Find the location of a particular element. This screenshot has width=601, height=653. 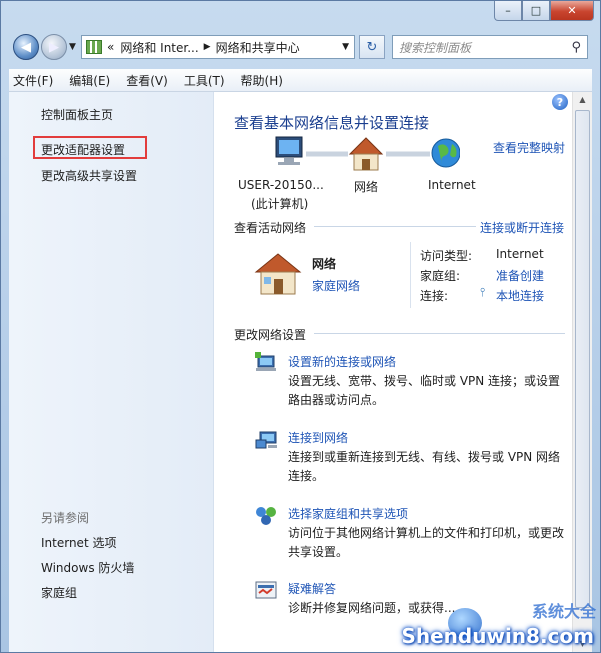

connect-network-icon is located at coordinates (266, 440).